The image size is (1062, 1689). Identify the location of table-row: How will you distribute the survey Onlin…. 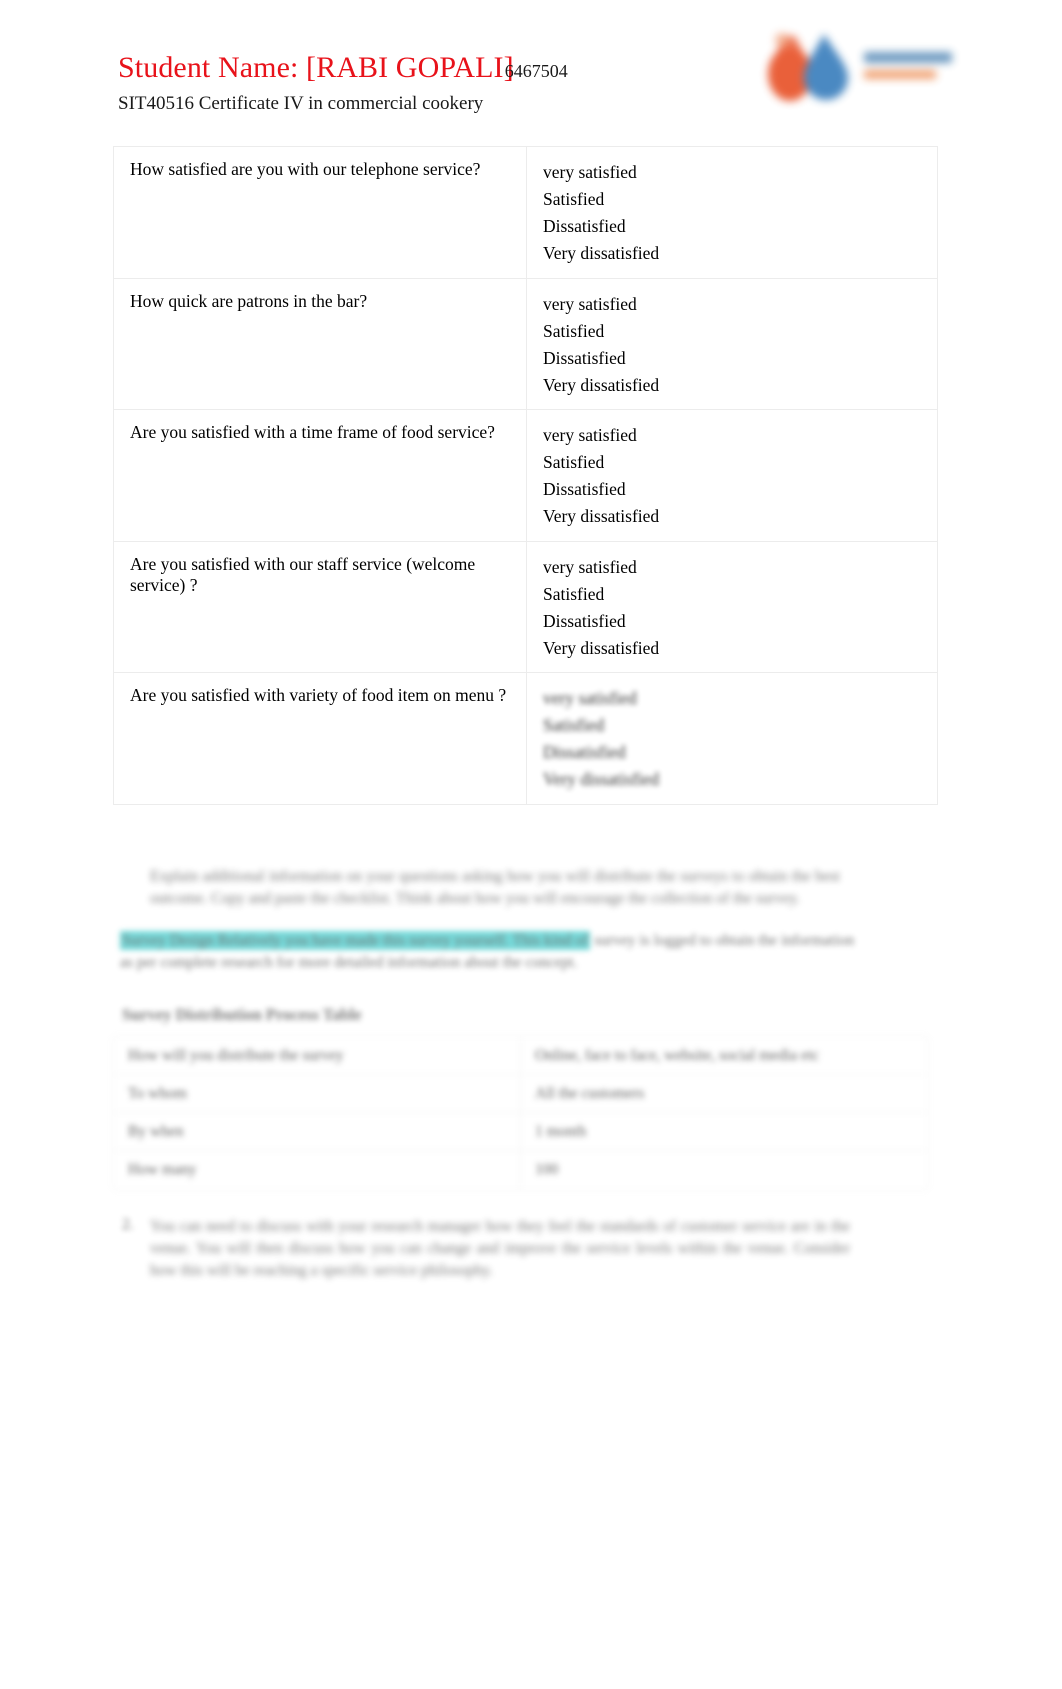
(520, 1055).